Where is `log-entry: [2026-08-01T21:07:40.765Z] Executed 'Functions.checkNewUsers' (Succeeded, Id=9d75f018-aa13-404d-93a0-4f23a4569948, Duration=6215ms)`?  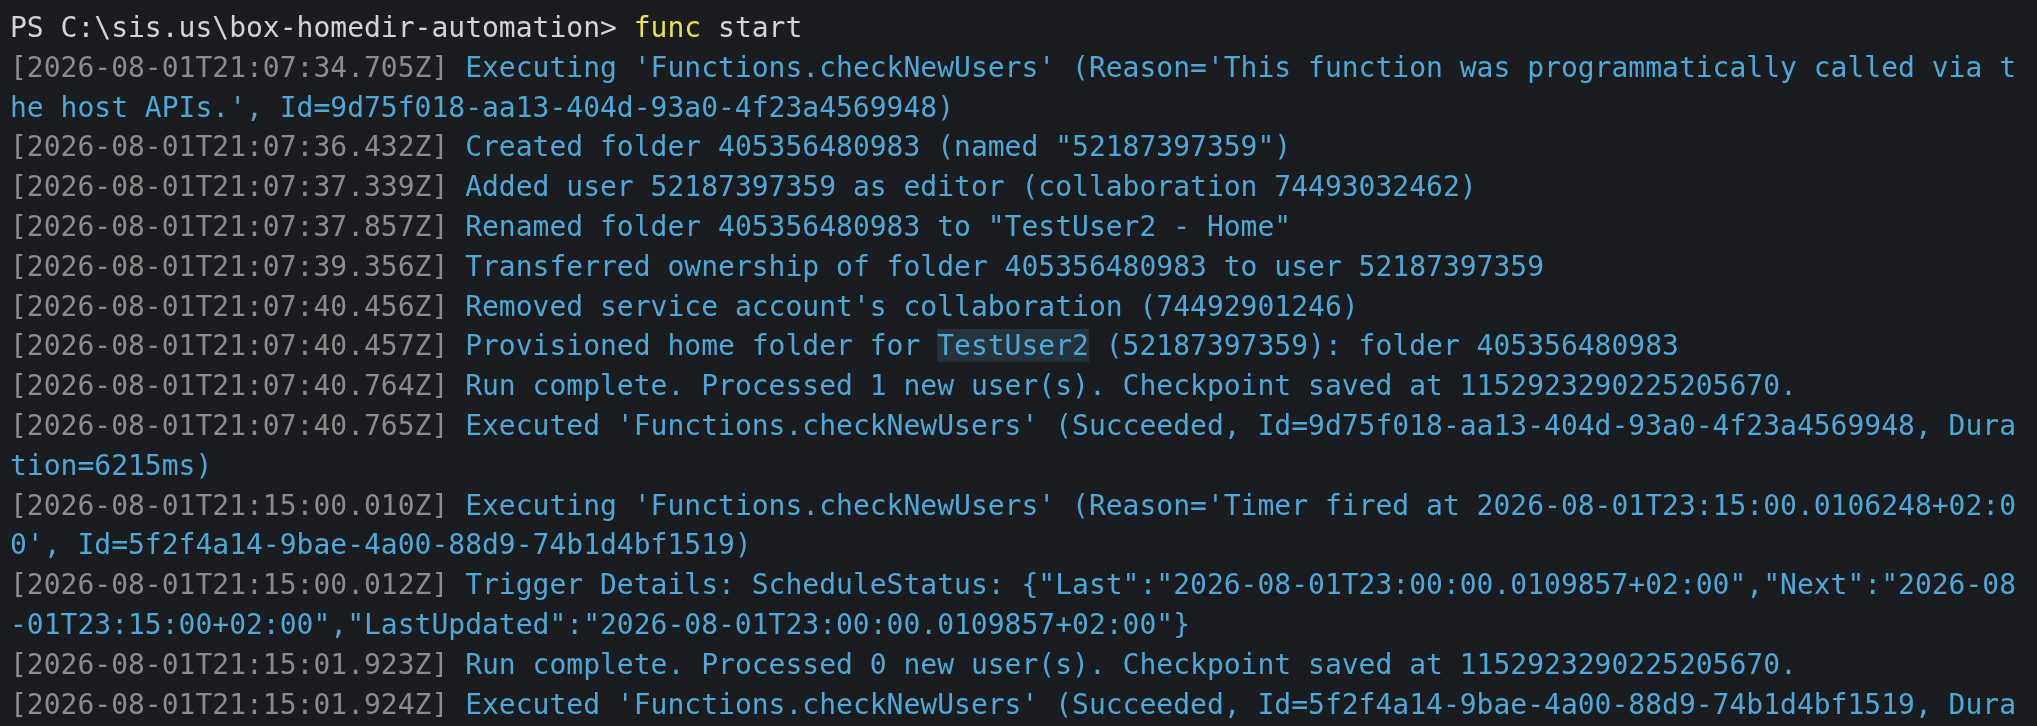 log-entry: [2026-08-01T21:07:40.765Z] Executed 'Functions.checkNewUsers' (Succeeded, Id=9d75f018-aa13-404d-93a0-4f23a4569948, Duration=6215ms) is located at coordinates (1013, 445).